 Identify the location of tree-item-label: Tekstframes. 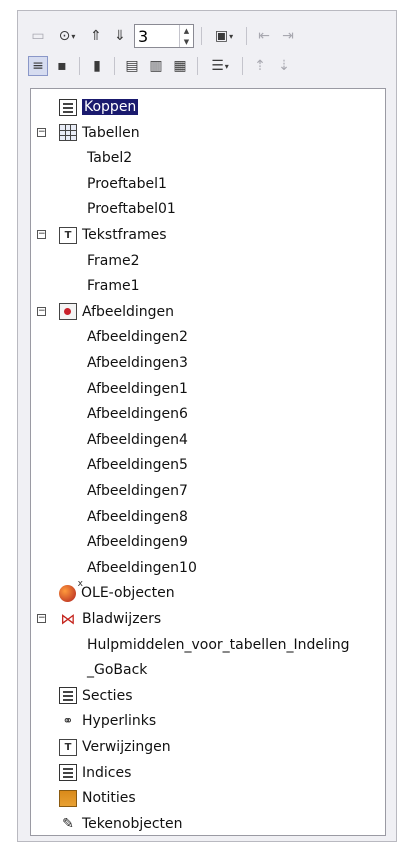
(124, 235).